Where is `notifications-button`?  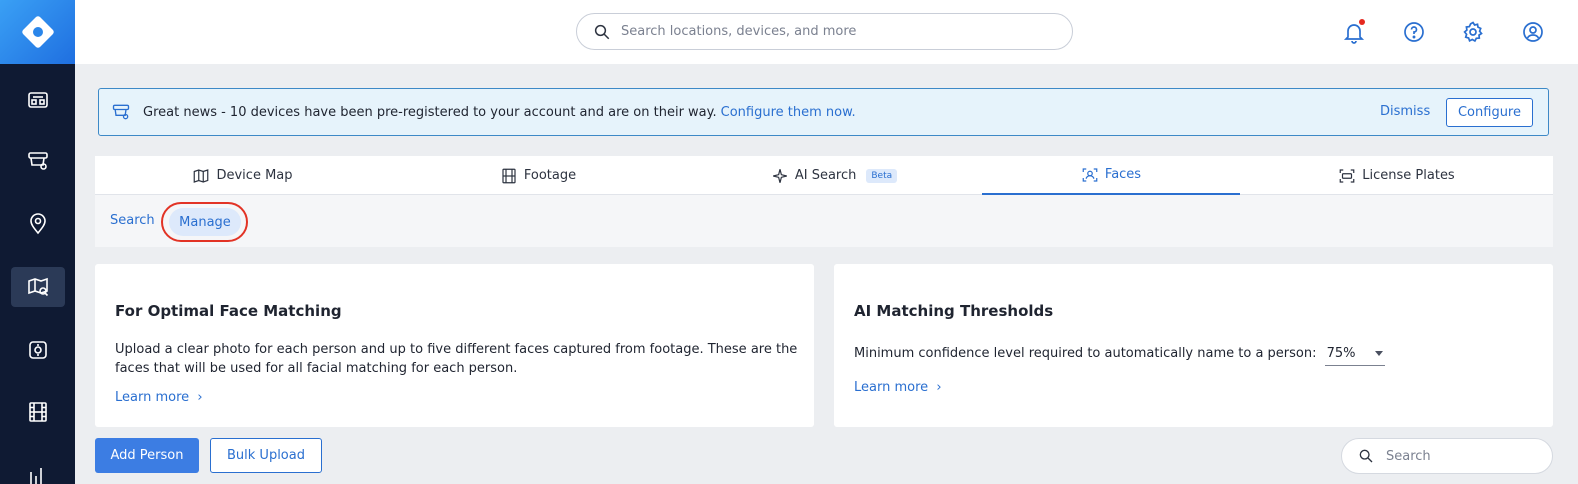 notifications-button is located at coordinates (1354, 32).